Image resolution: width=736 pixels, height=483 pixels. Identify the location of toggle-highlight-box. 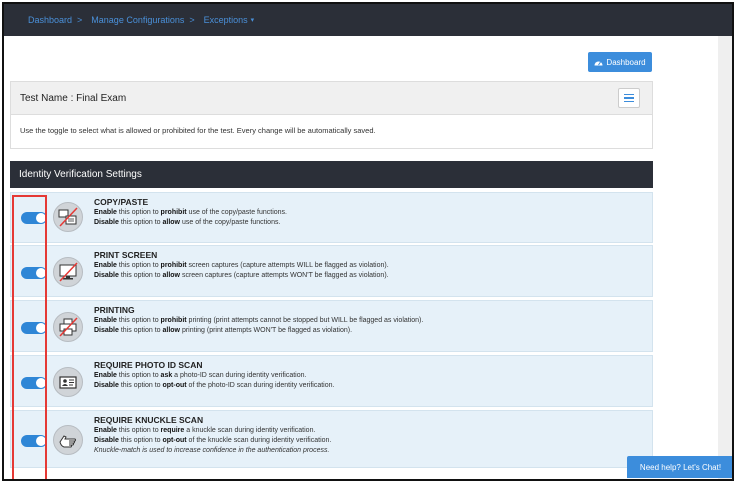
(29, 337).